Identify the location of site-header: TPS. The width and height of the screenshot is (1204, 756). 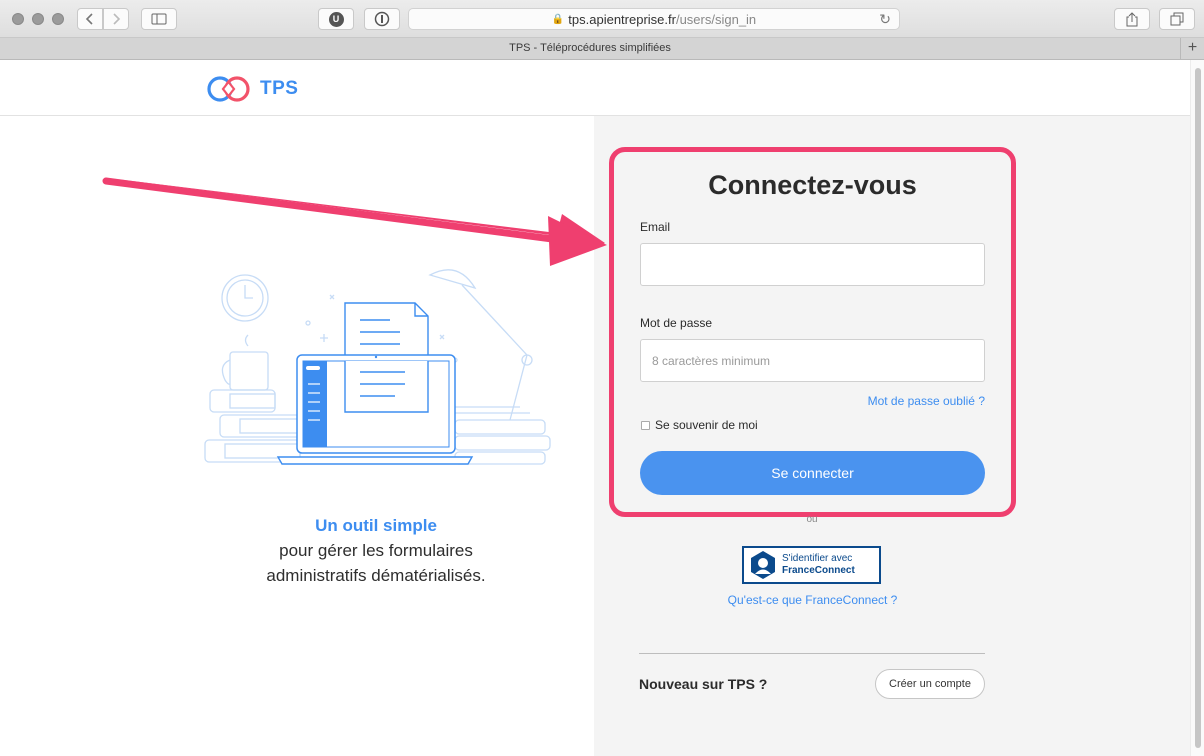
(595, 88).